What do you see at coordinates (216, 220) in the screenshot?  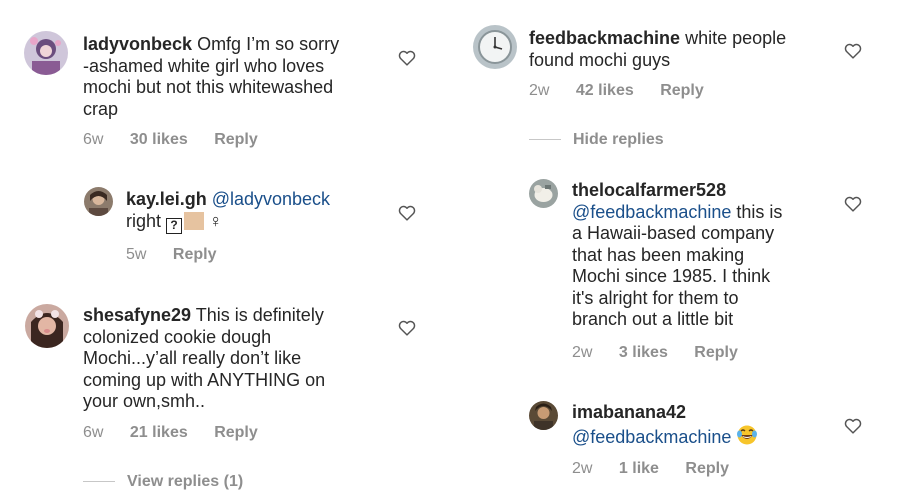 I see `female-sign: ♀` at bounding box center [216, 220].